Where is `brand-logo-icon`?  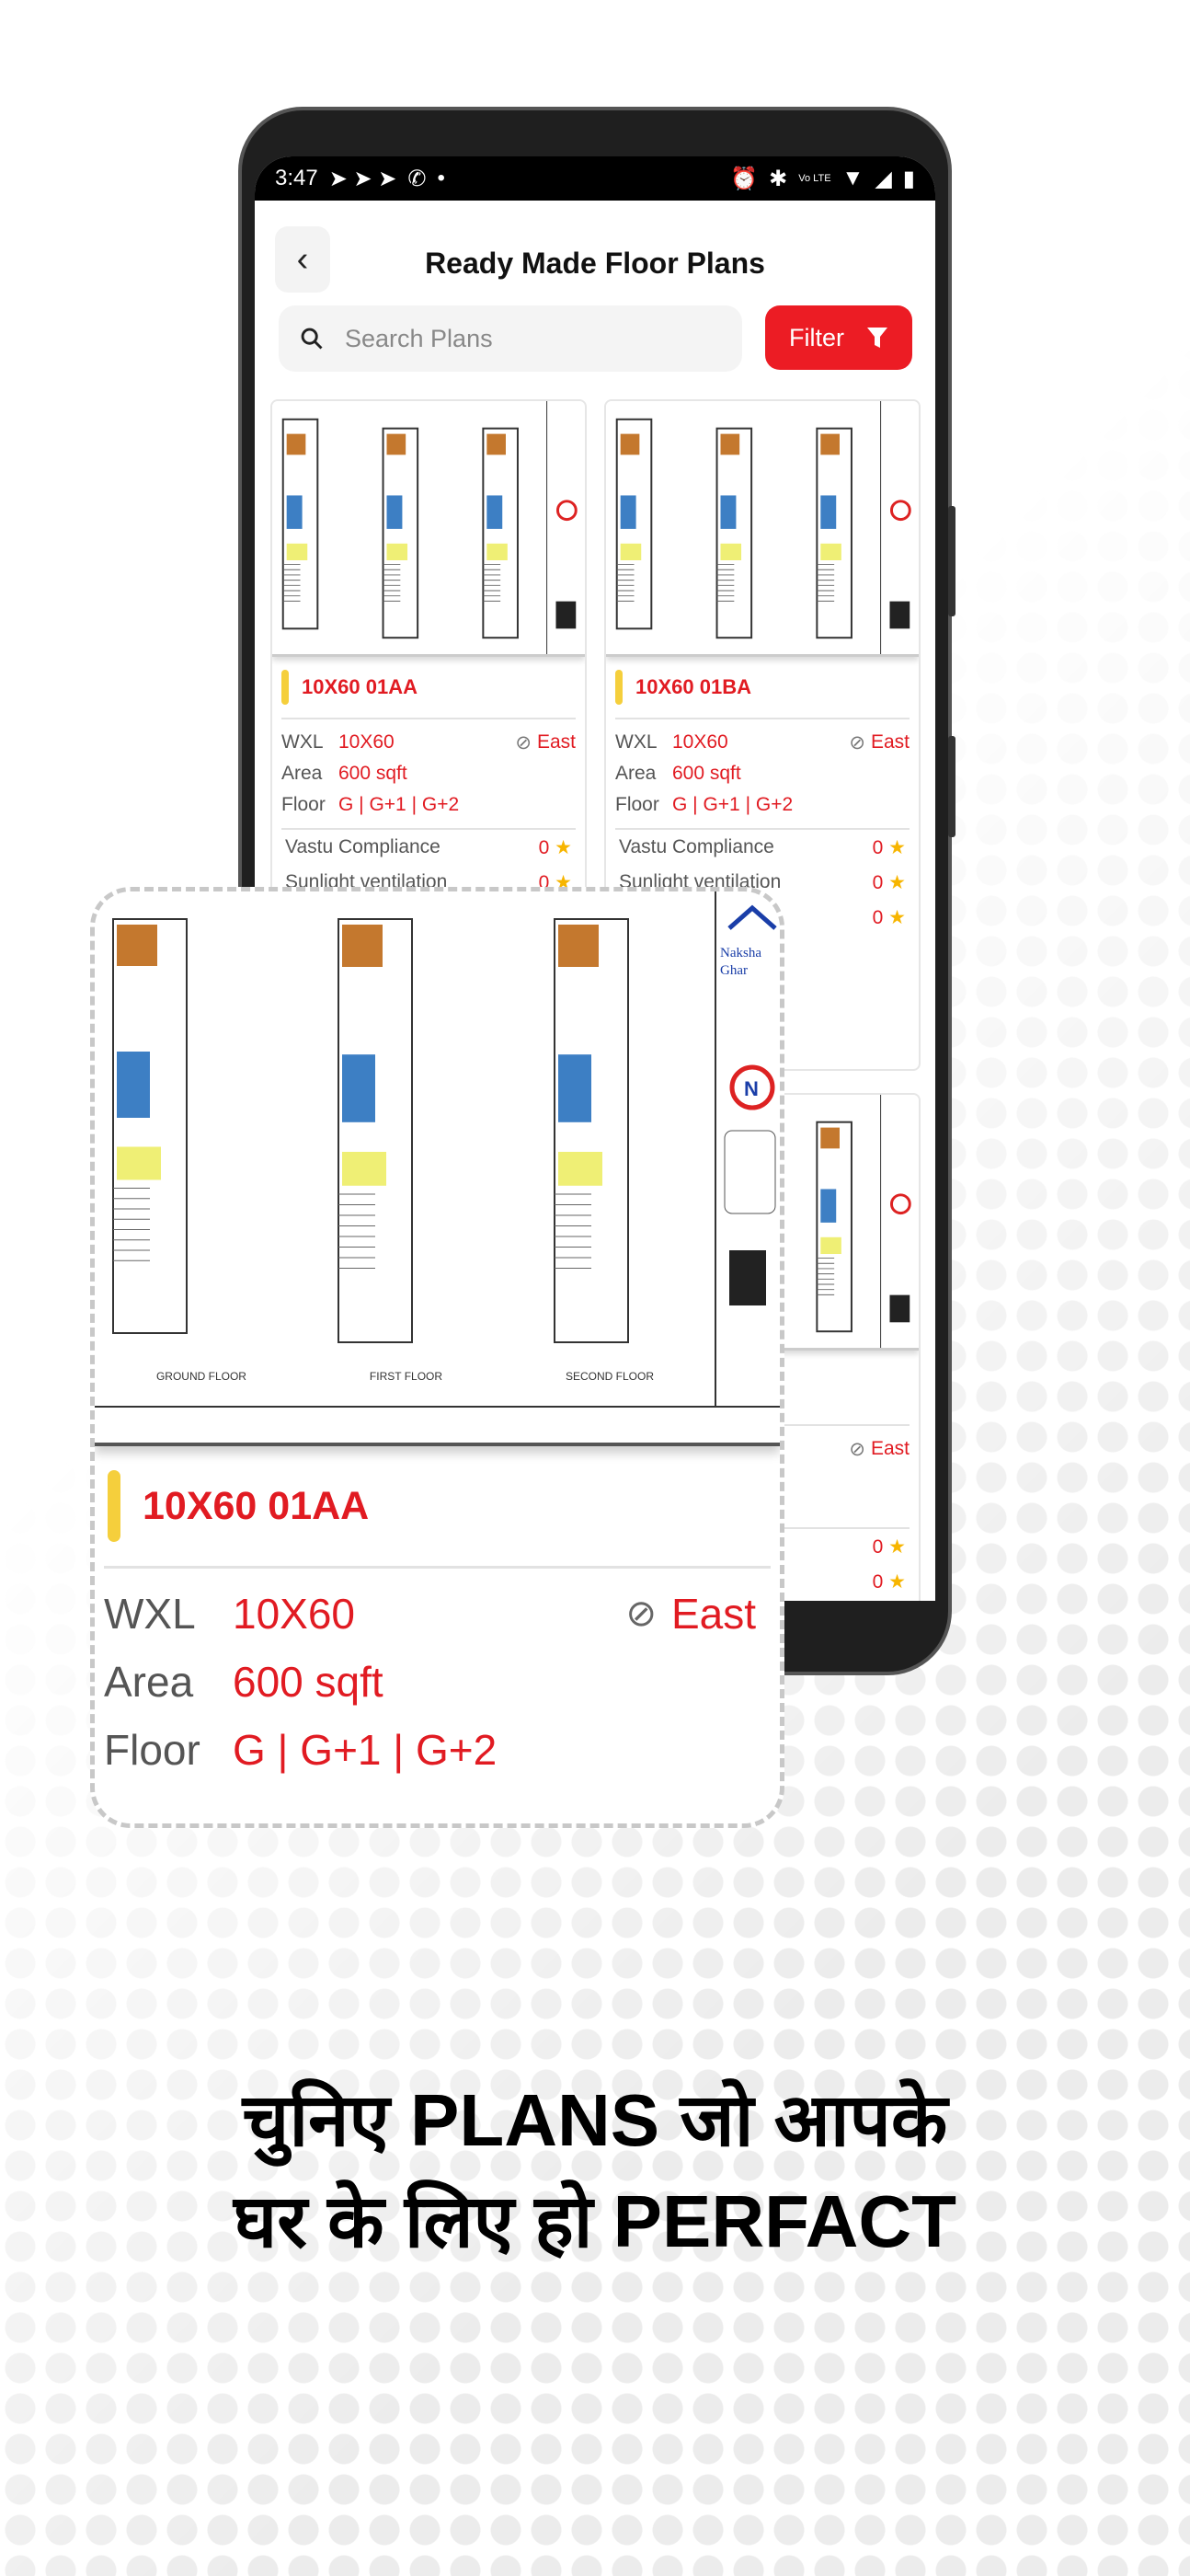 brand-logo-icon is located at coordinates (752, 917).